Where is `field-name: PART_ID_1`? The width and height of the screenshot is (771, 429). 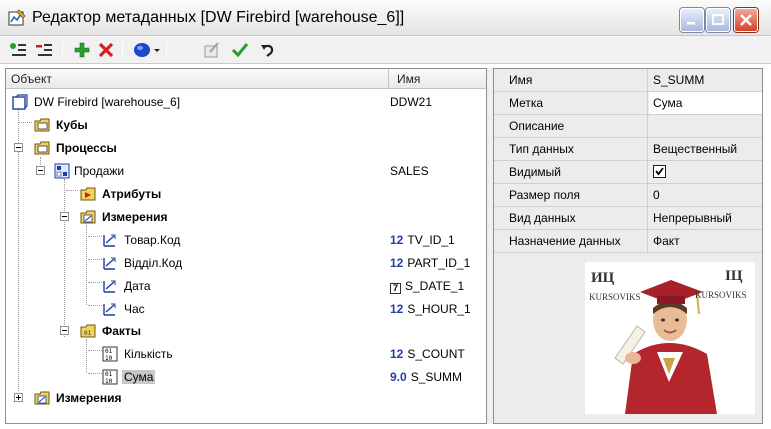 field-name: PART_ID_1 is located at coordinates (439, 263).